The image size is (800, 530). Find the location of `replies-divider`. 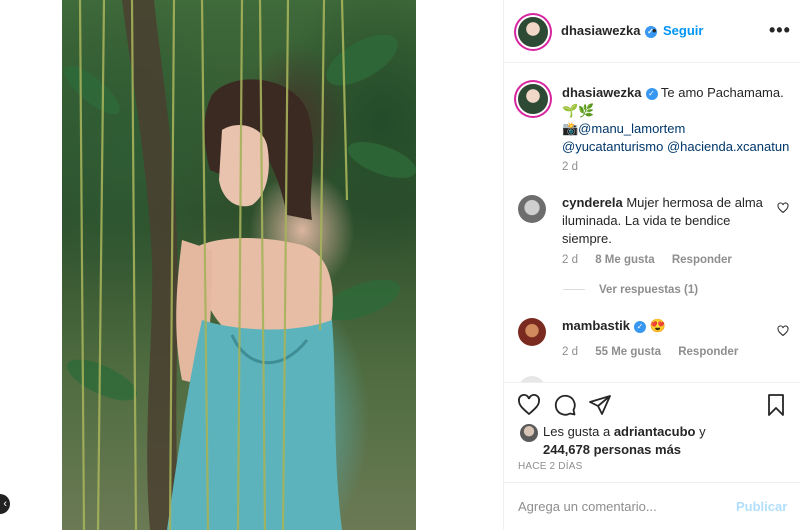

replies-divider is located at coordinates (574, 290).